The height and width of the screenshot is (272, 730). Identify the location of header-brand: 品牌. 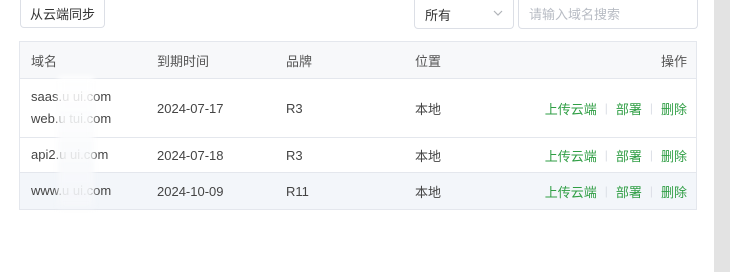
(299, 61).